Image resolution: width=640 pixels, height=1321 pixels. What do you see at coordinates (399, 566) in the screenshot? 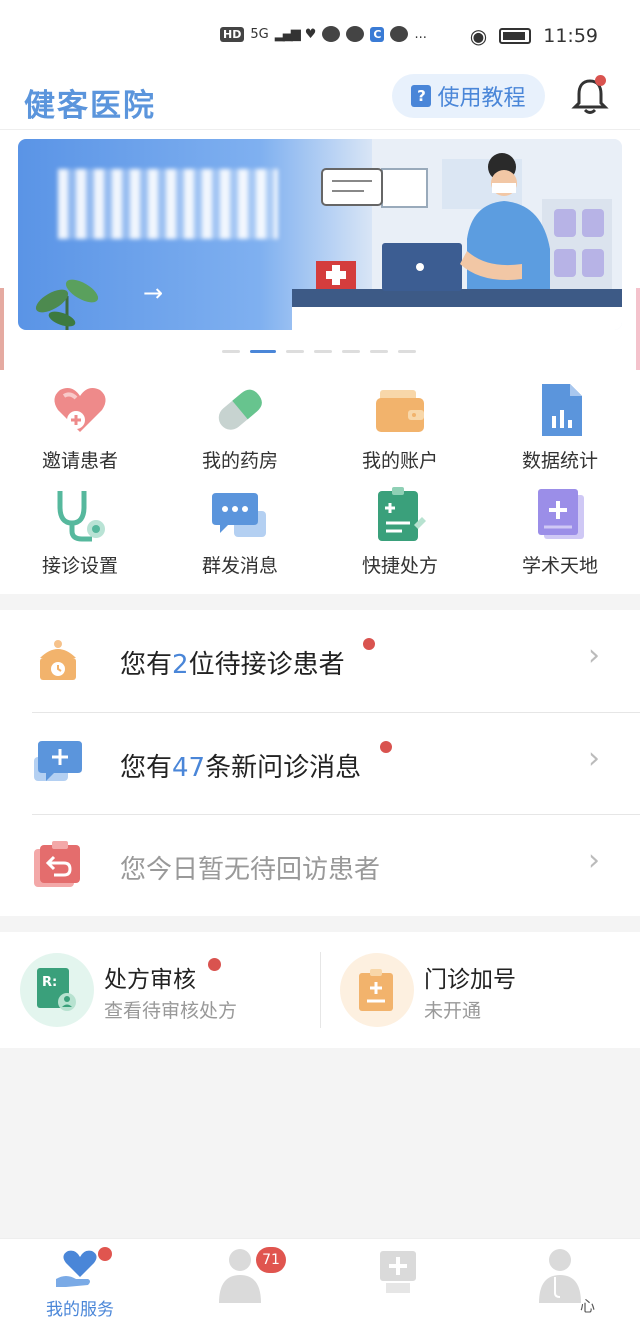
I see `grid-label: 快捷处方` at bounding box center [399, 566].